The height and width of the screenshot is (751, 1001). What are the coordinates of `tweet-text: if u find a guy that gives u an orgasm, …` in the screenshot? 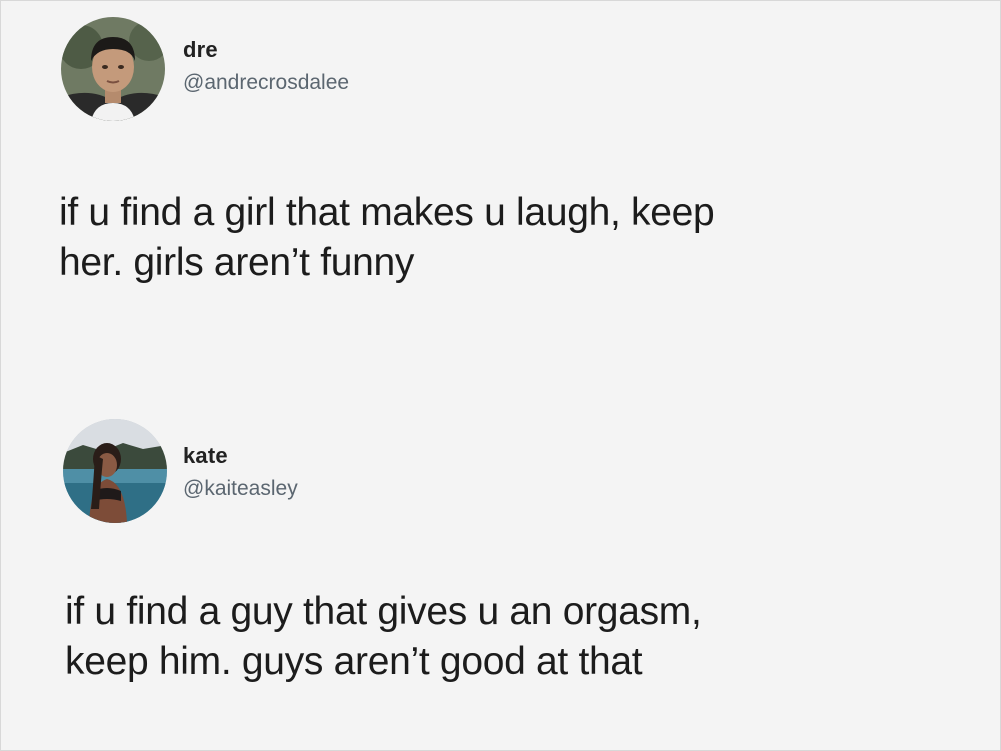 It's located at (515, 637).